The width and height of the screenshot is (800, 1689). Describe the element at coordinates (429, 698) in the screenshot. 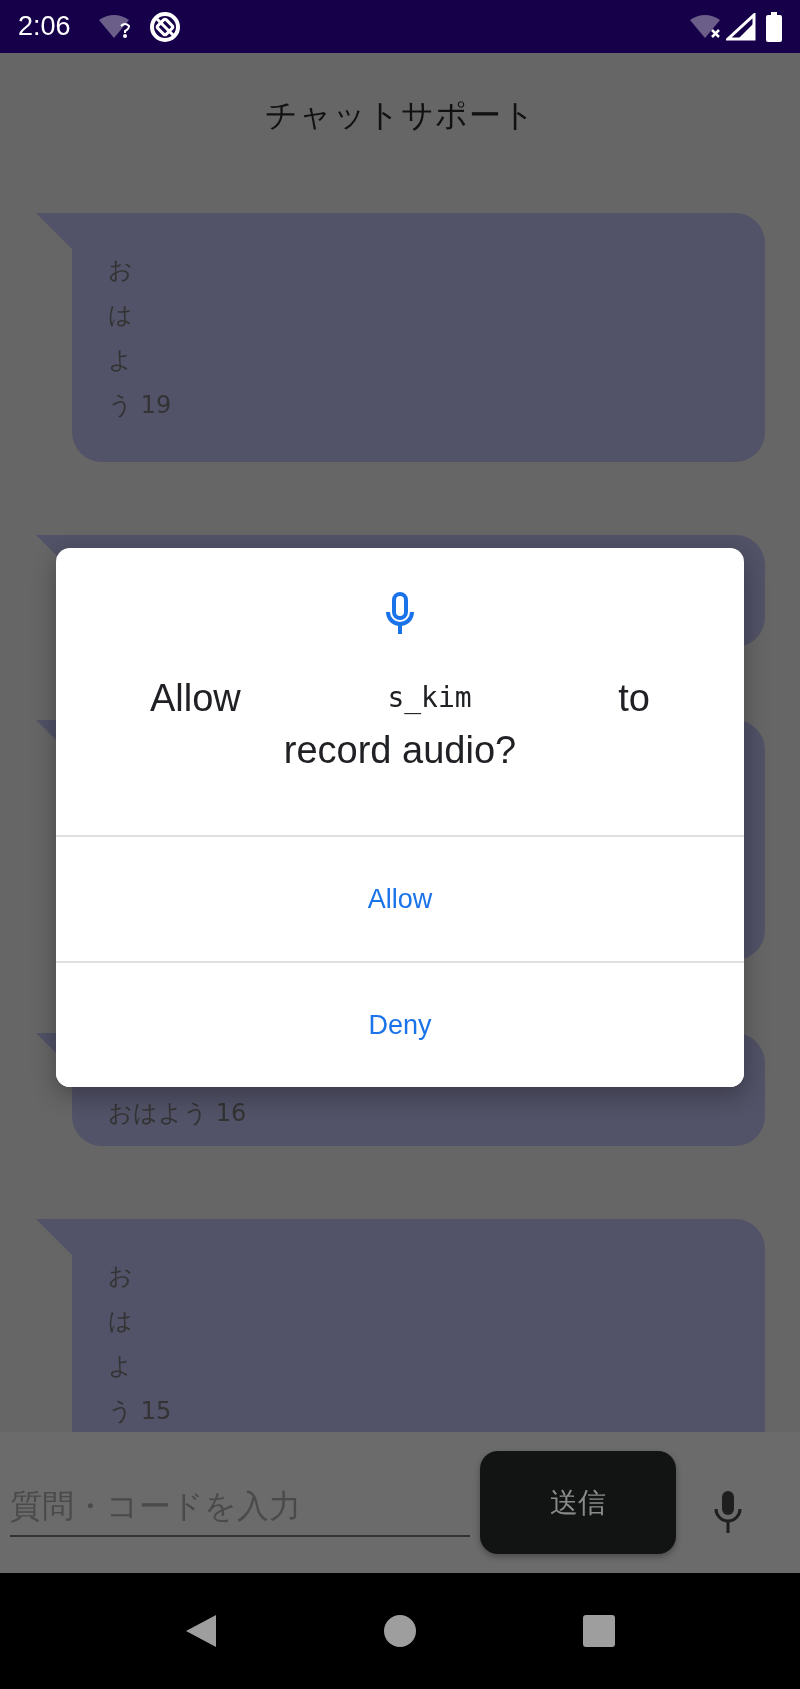

I see `app-name: s_kim` at that location.